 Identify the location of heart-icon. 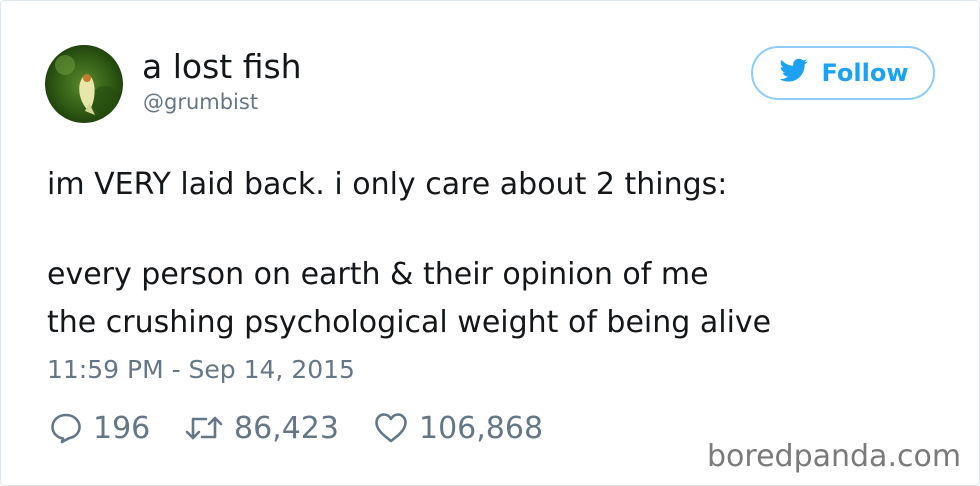
(391, 428).